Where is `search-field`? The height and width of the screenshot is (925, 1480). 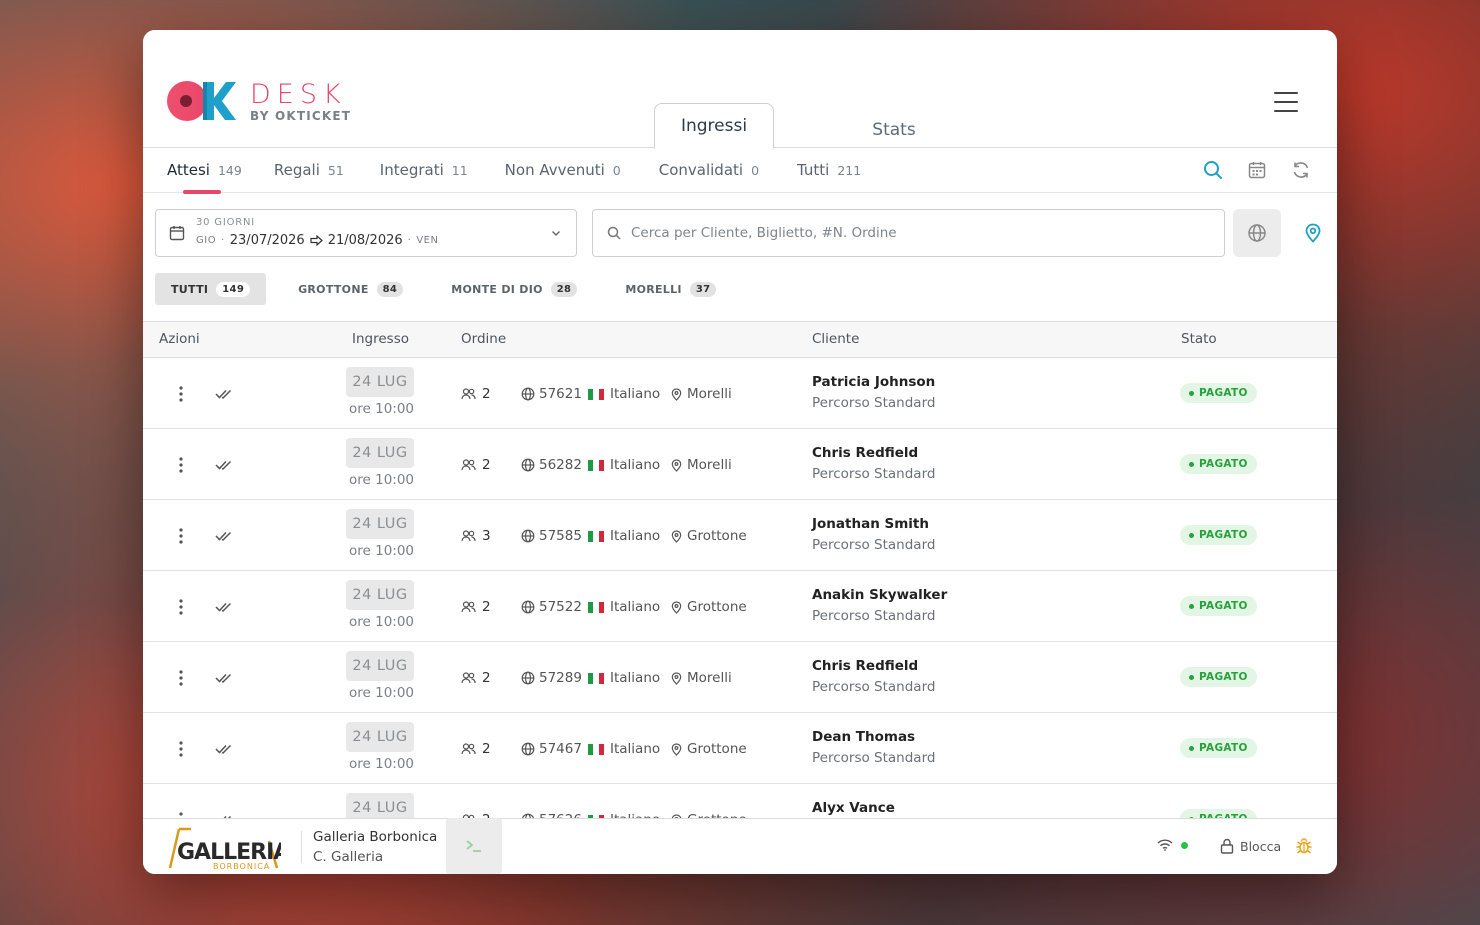 search-field is located at coordinates (908, 233).